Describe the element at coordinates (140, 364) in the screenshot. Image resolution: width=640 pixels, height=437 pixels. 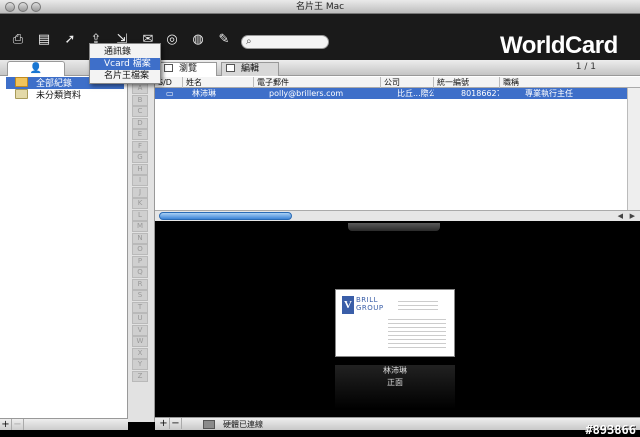
I see `alpha-index-y: Y` at that location.